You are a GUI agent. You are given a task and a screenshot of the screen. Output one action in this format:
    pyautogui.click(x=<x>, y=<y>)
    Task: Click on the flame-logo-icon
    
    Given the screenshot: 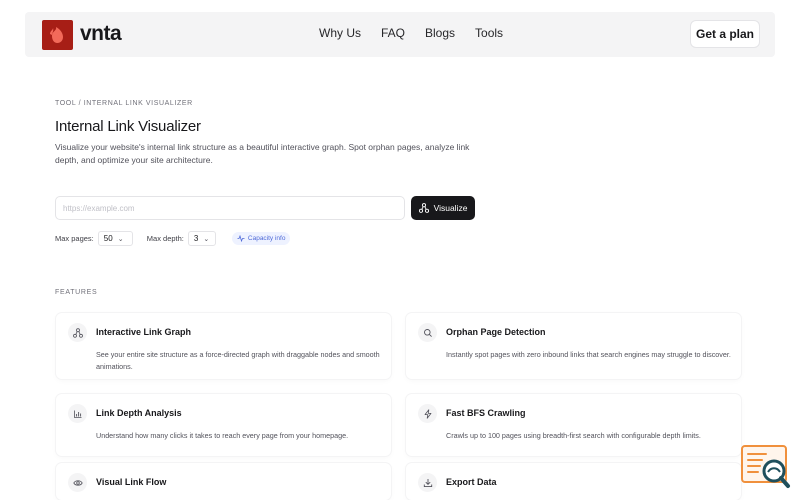 What is the action you would take?
    pyautogui.click(x=57, y=35)
    